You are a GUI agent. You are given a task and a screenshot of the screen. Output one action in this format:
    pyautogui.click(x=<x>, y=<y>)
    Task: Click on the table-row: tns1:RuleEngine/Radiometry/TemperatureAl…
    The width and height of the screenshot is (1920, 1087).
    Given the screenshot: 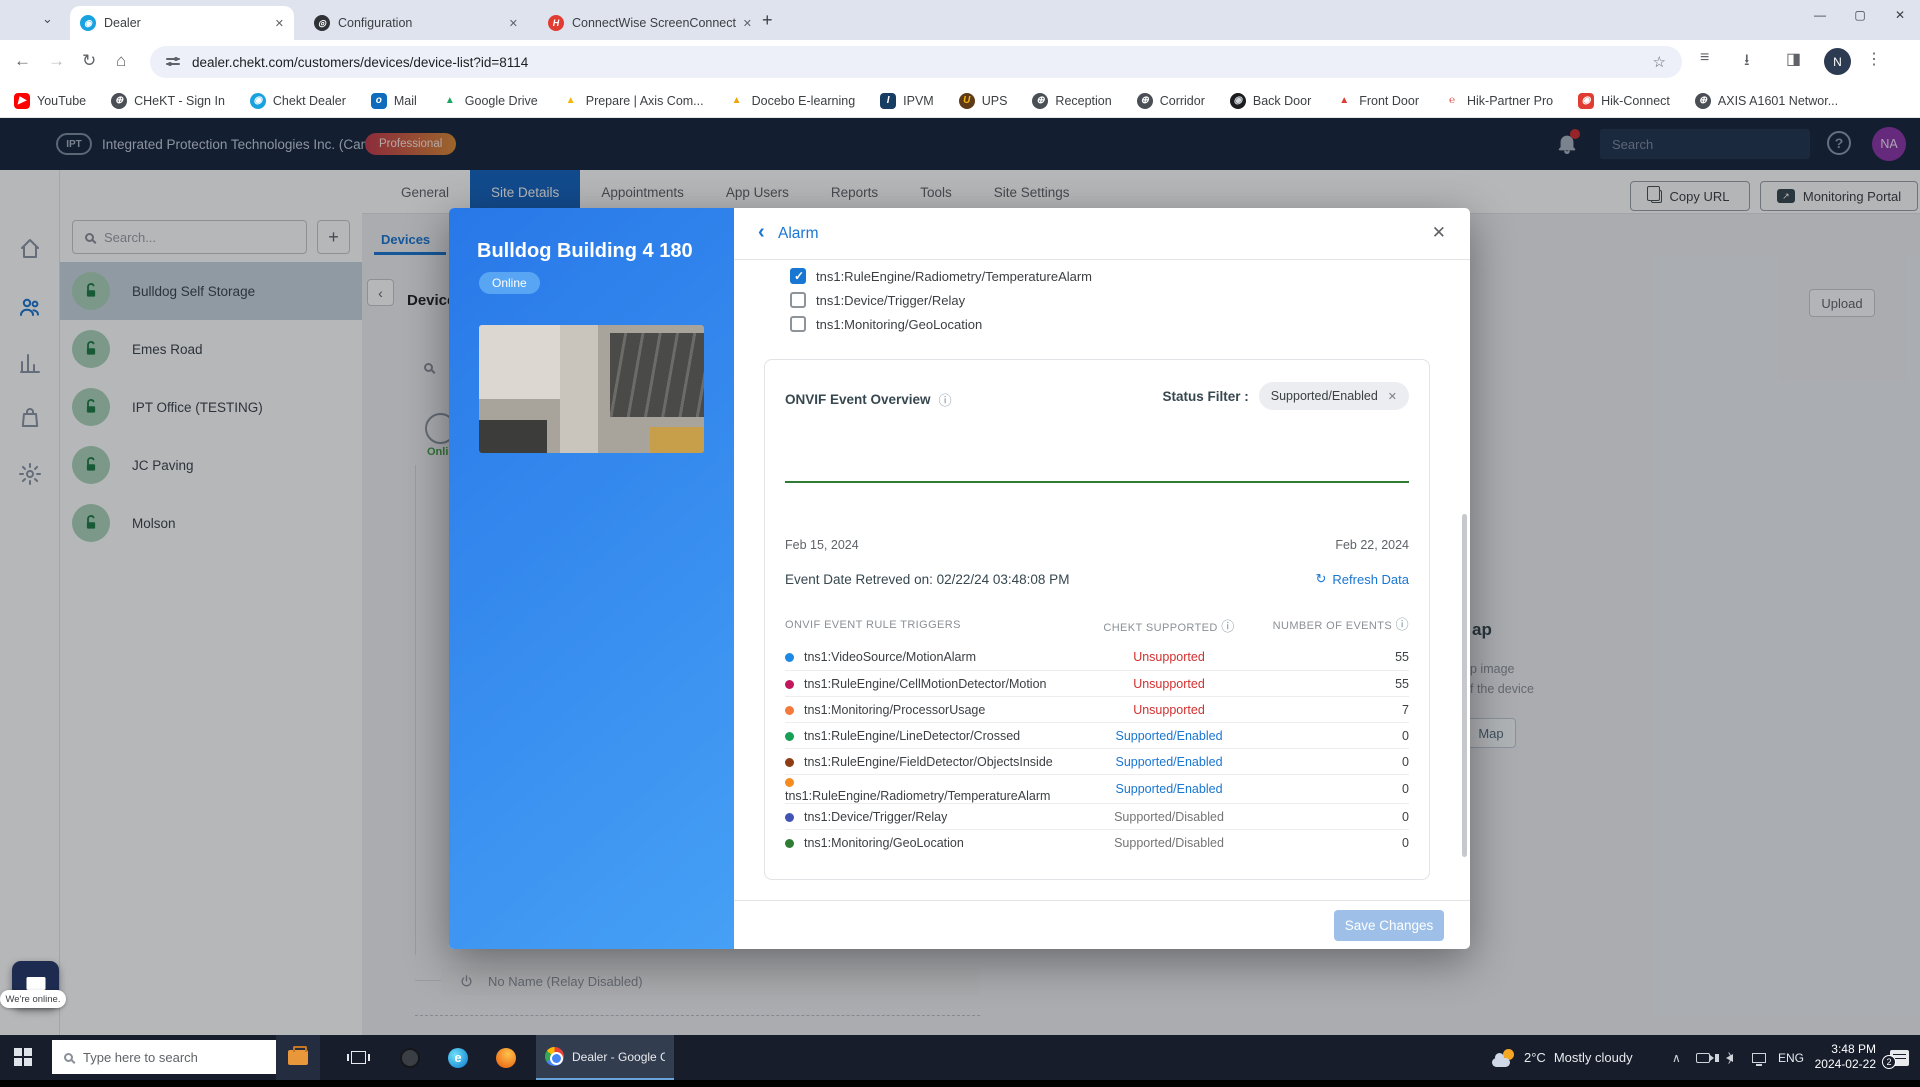 What is the action you would take?
    pyautogui.click(x=1097, y=788)
    